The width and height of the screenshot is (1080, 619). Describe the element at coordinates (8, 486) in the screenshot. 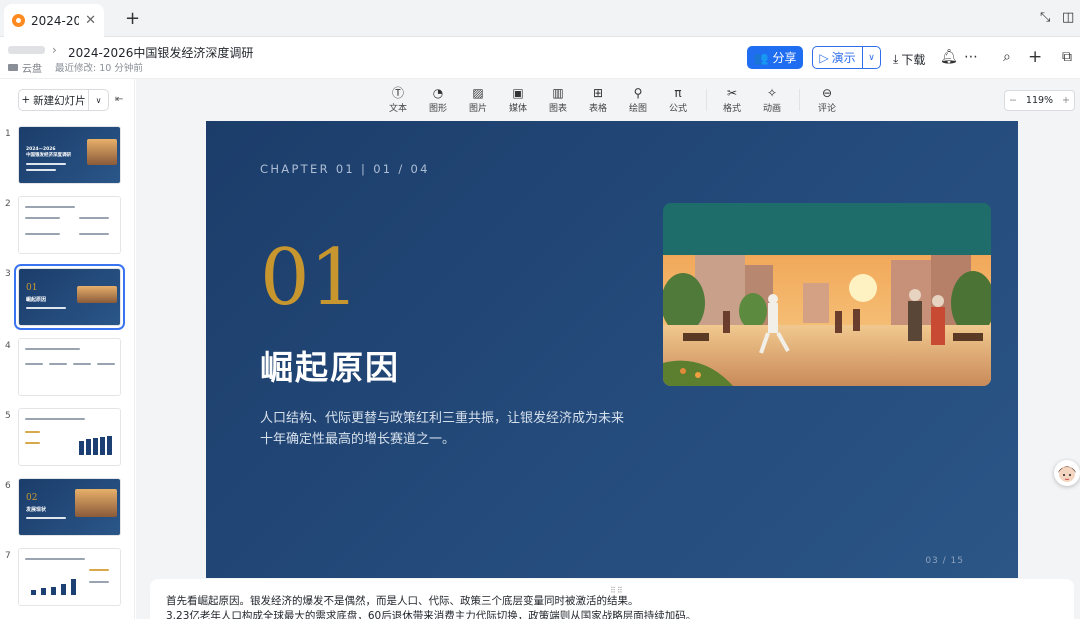

I see `slide-number: 6` at that location.